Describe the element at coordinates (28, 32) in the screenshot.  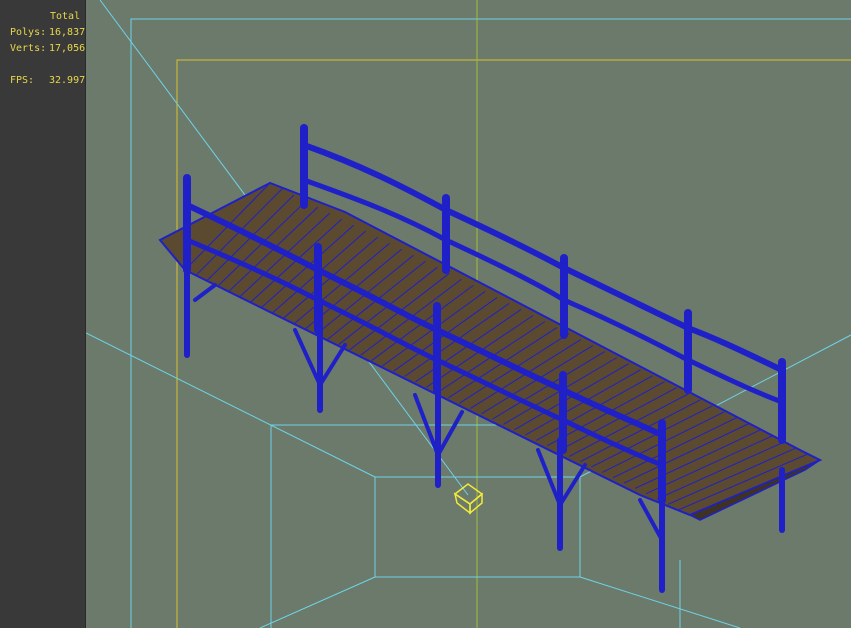
I see `hud-polys-label: Polys:` at that location.